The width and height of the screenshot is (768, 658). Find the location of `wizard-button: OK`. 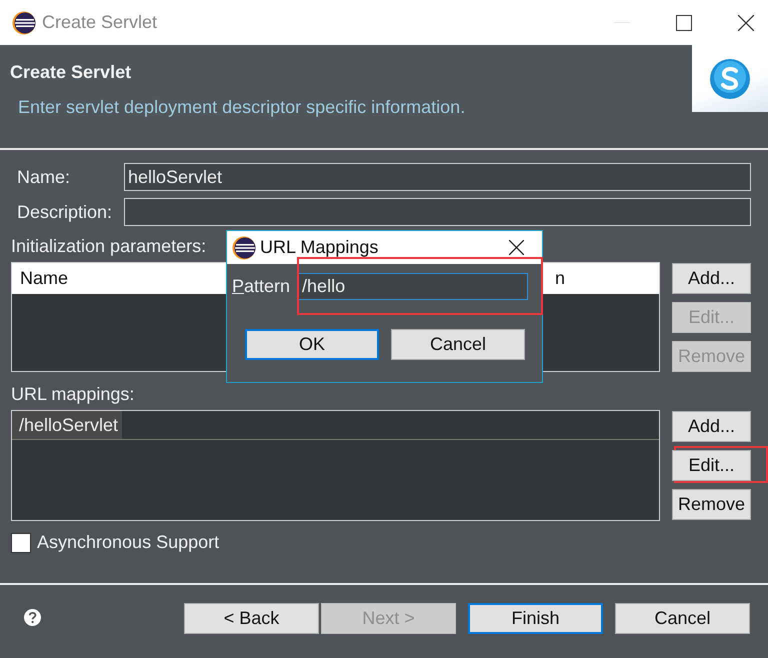

wizard-button: OK is located at coordinates (312, 344).